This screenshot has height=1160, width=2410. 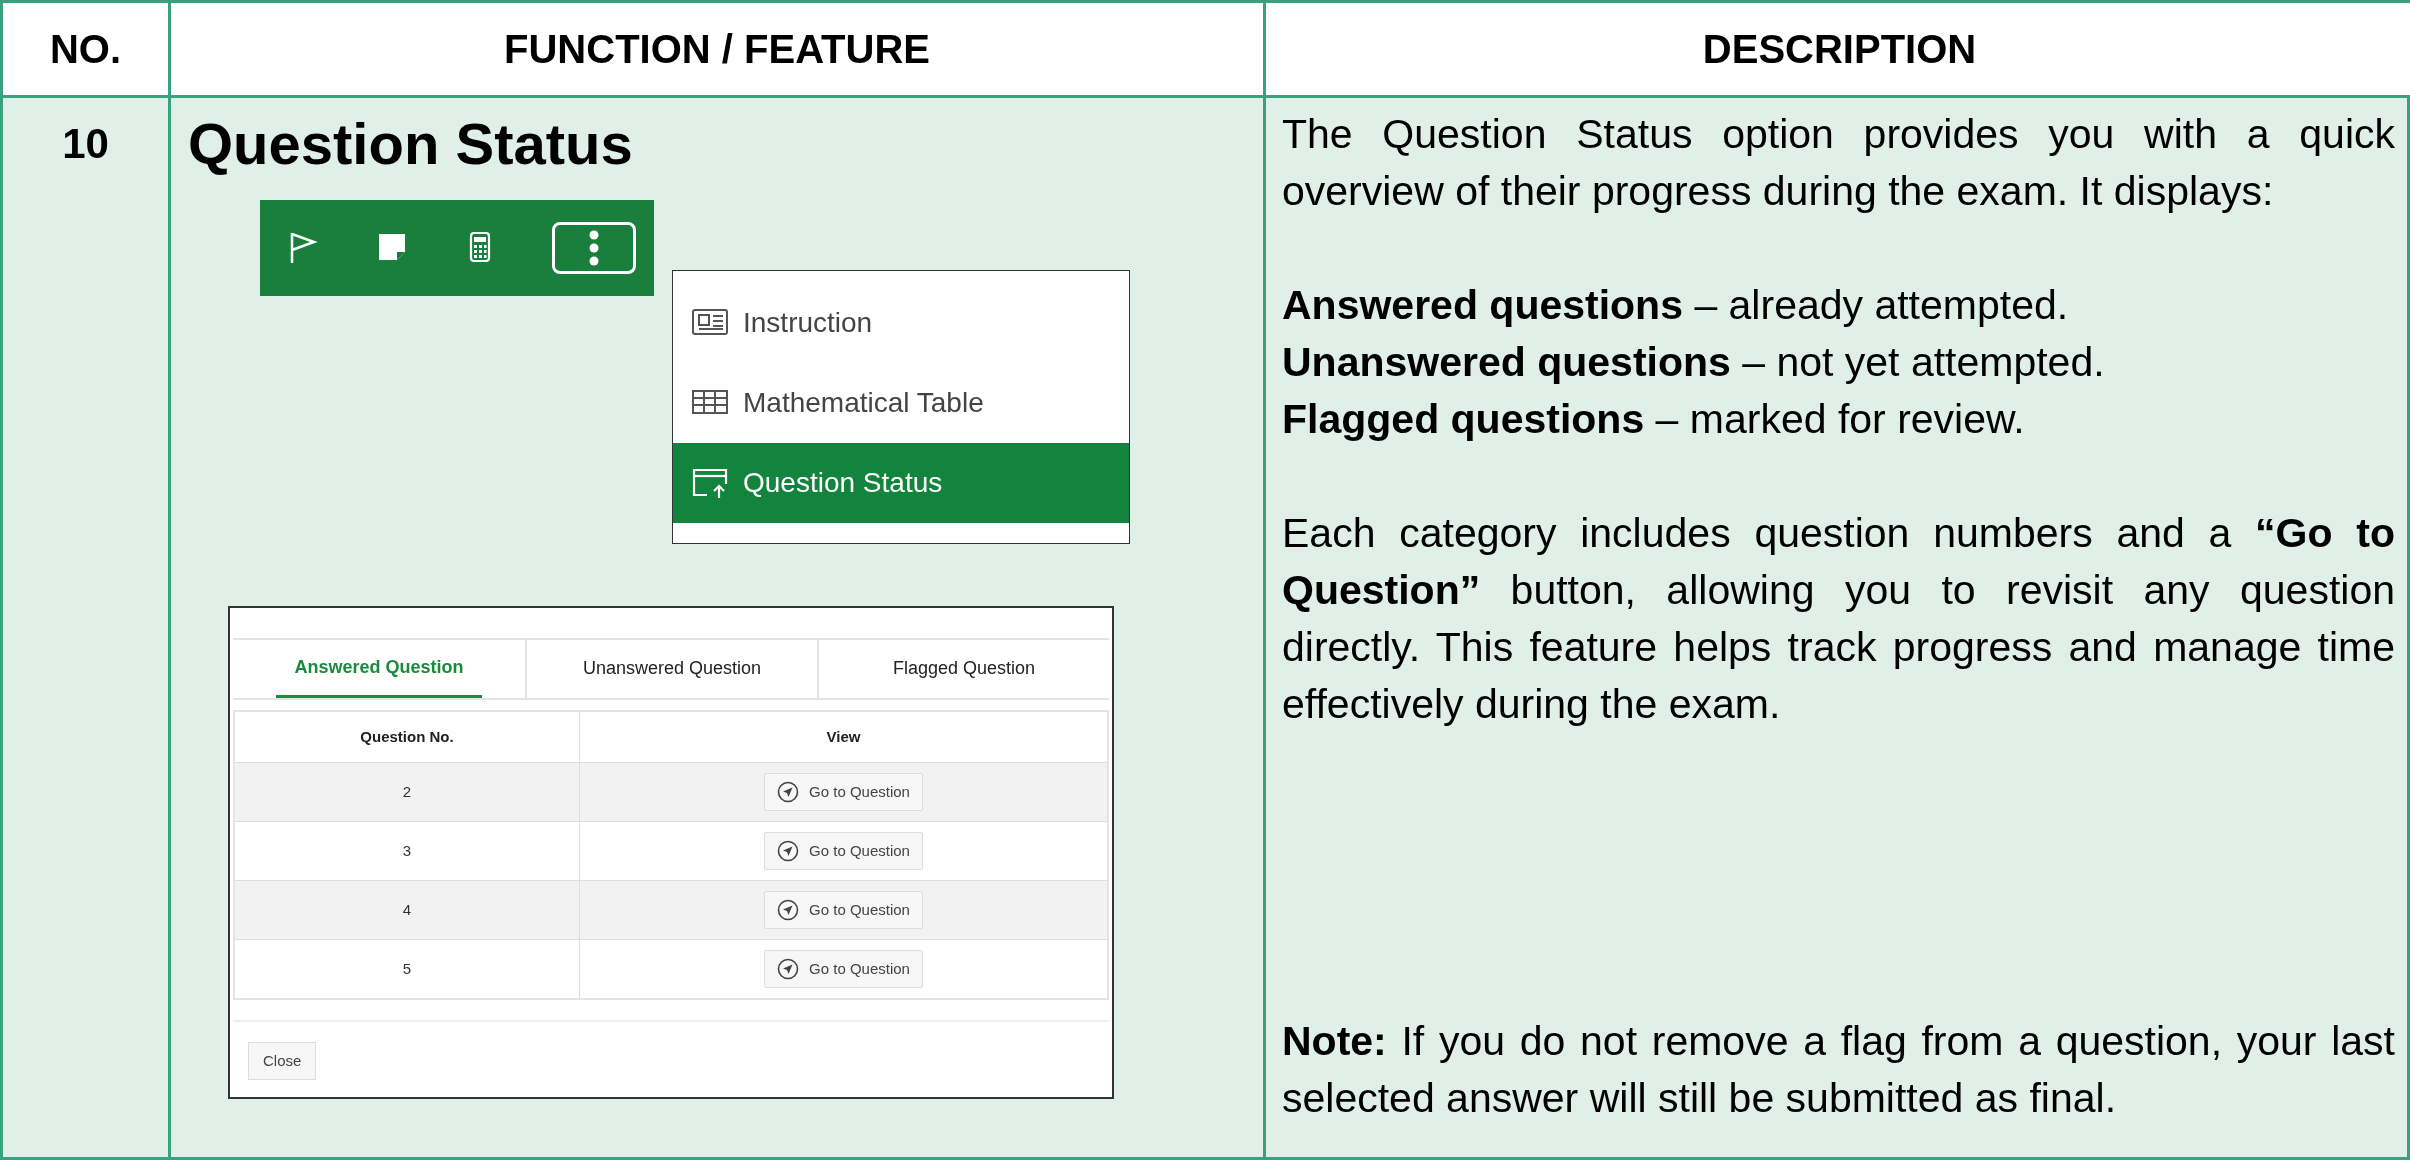 What do you see at coordinates (407, 909) in the screenshot?
I see `table-cell-text: 4` at bounding box center [407, 909].